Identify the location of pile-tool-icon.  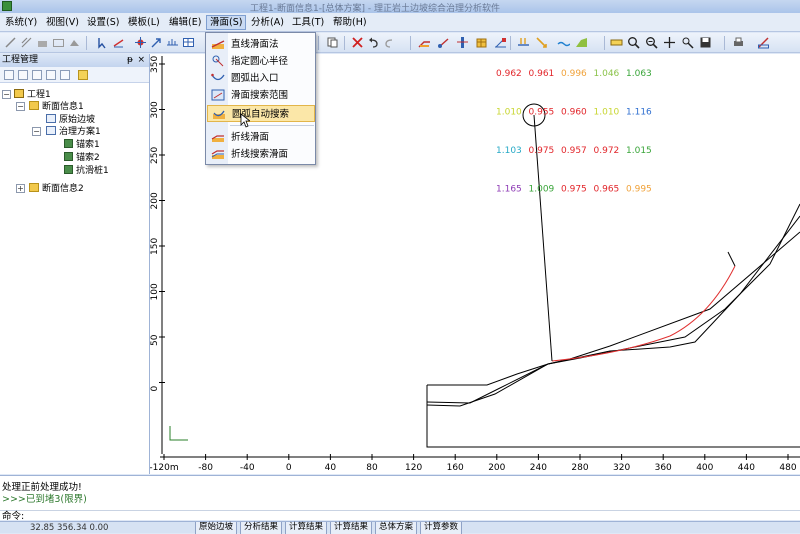
(462, 42).